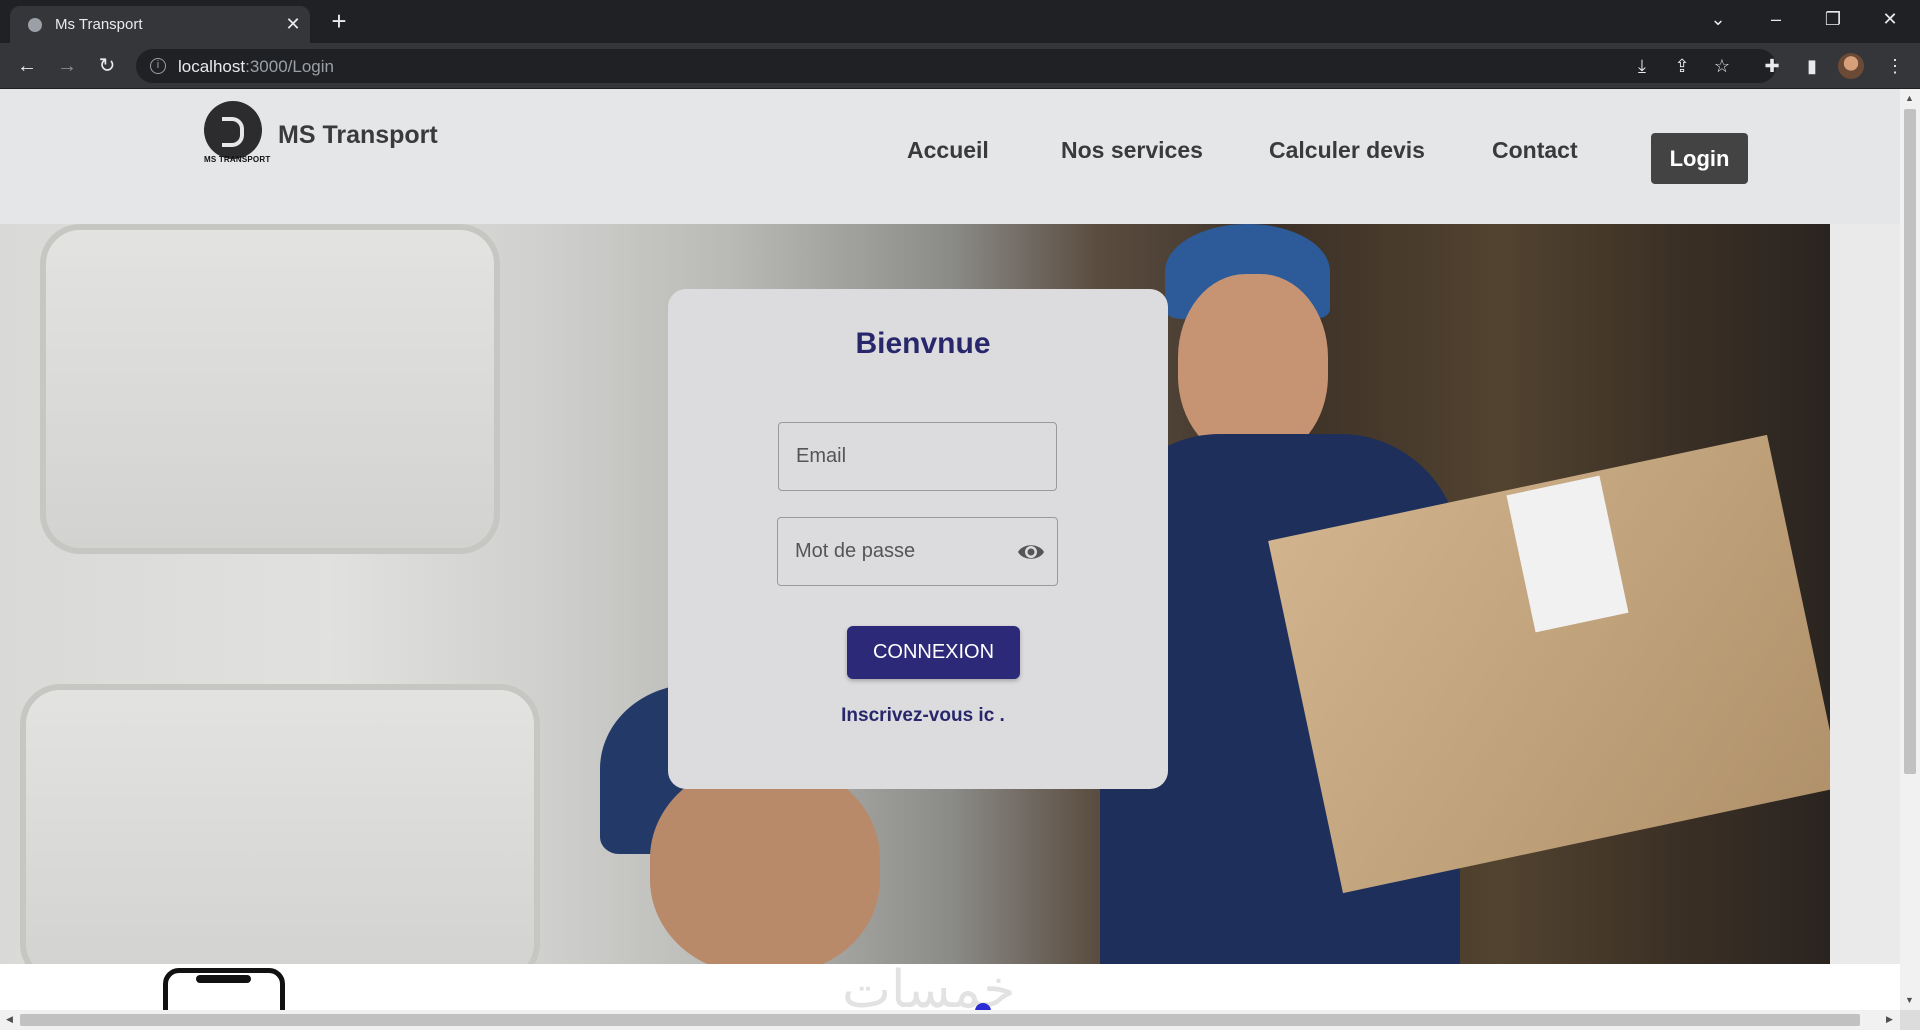  I want to click on second-worker-head, so click(765, 864).